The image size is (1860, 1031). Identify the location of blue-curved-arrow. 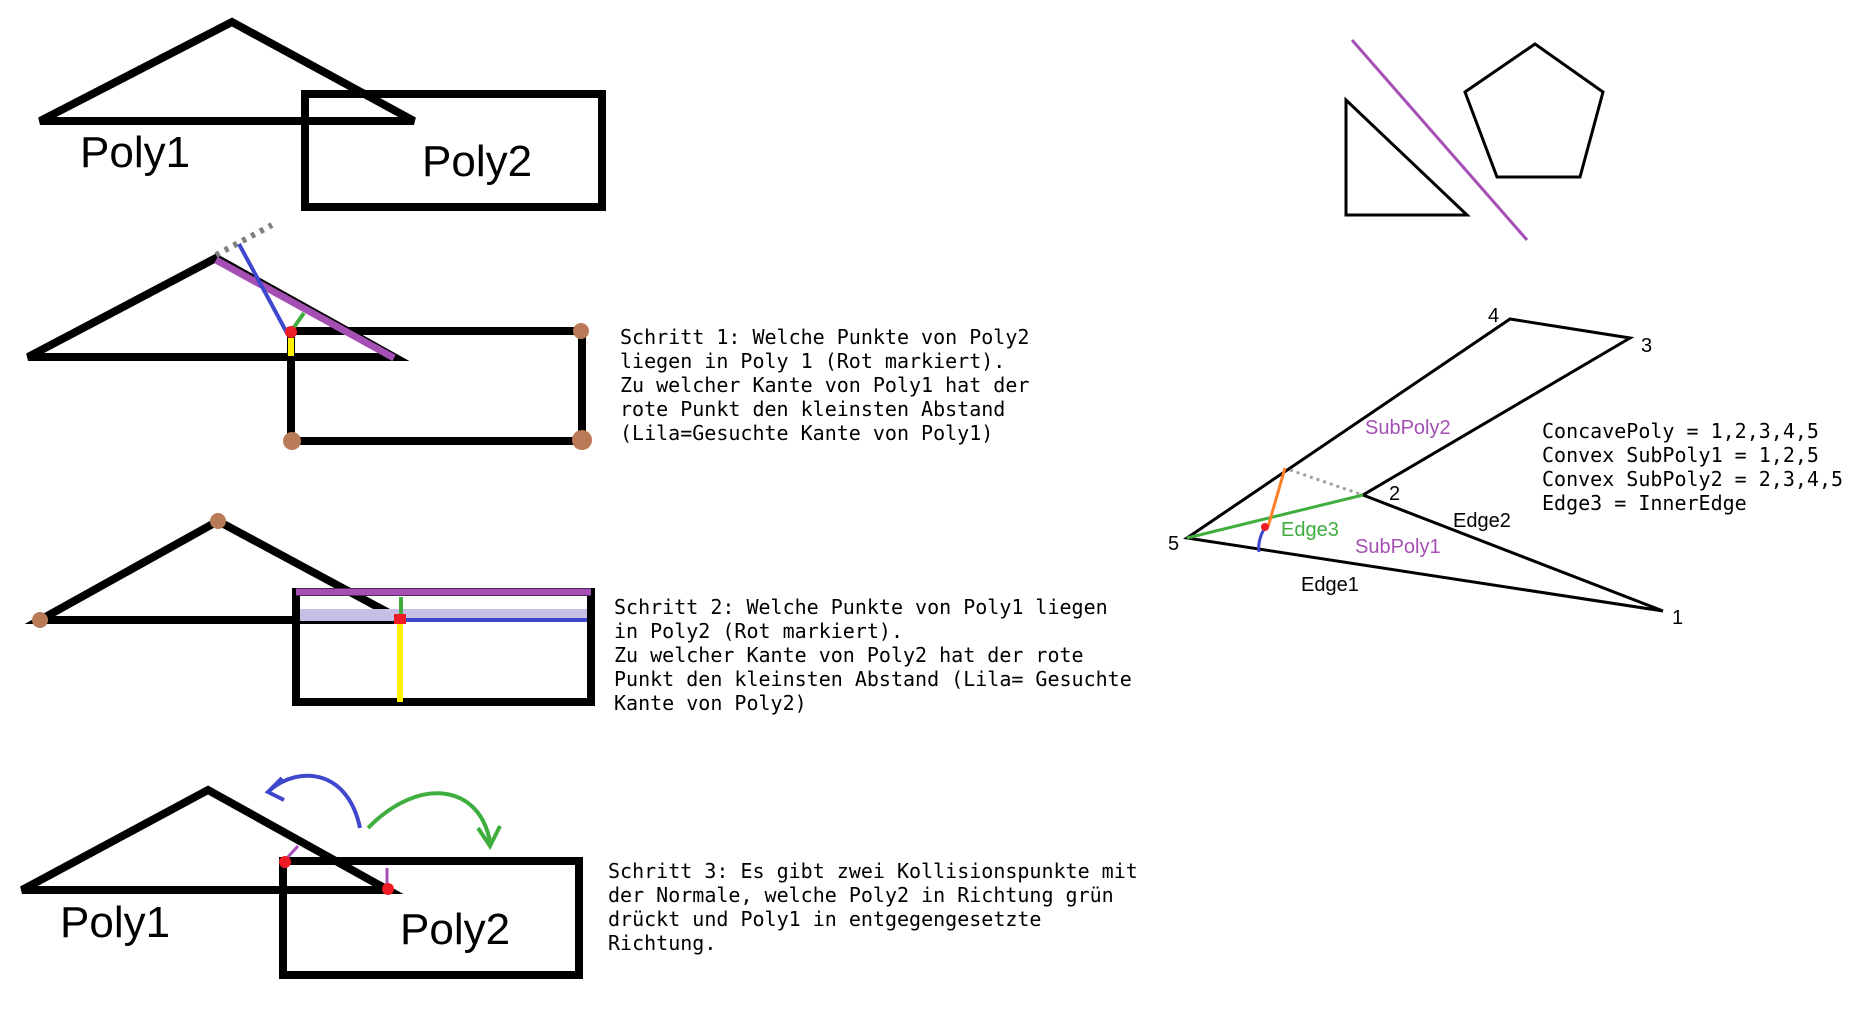
(315, 801).